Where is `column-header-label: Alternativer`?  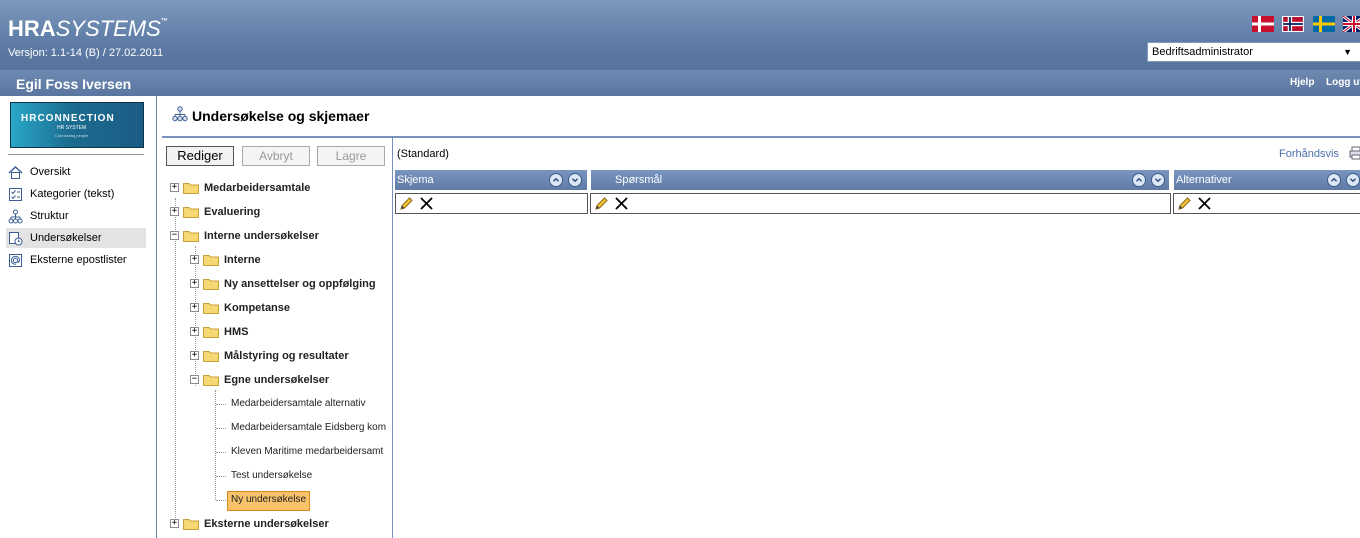 column-header-label: Alternativer is located at coordinates (1204, 180).